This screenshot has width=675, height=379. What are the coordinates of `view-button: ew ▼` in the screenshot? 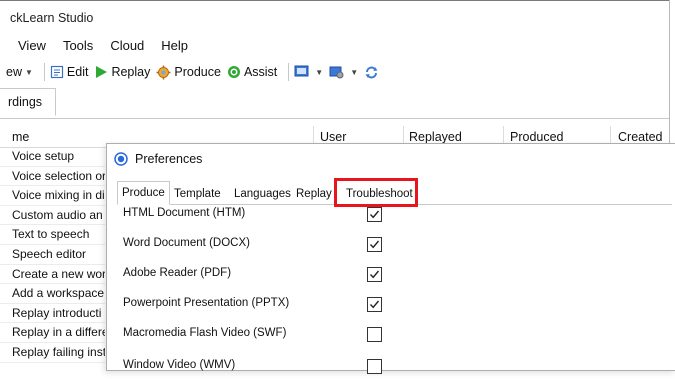 It's located at (19, 72).